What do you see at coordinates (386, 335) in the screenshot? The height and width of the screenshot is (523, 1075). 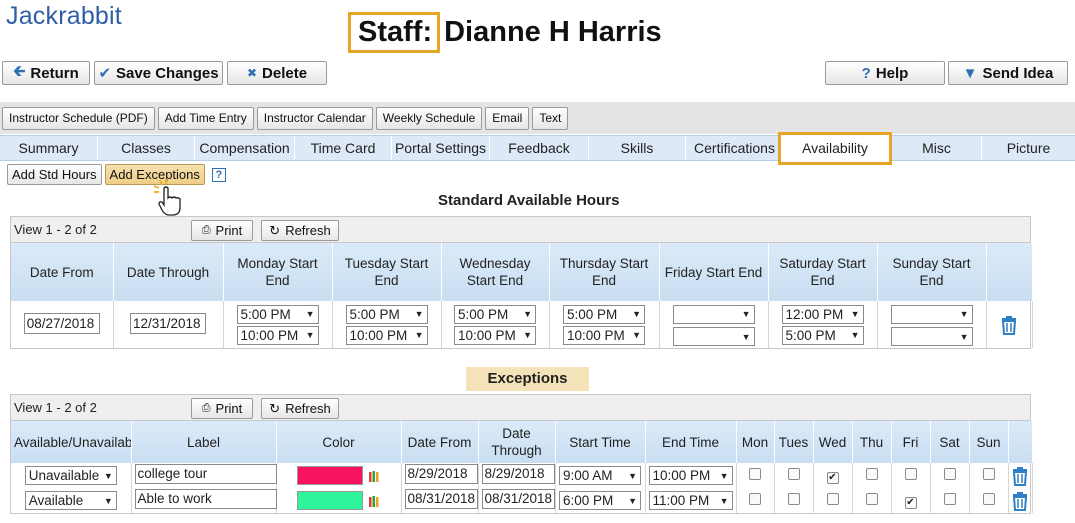 I see `tuesday-end-select: 10:00 PM ▼` at bounding box center [386, 335].